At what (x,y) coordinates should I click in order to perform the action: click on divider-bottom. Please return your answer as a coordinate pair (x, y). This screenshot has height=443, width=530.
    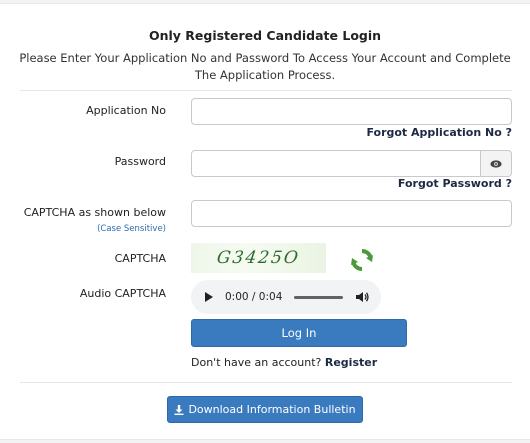
    Looking at the image, I should click on (266, 382).